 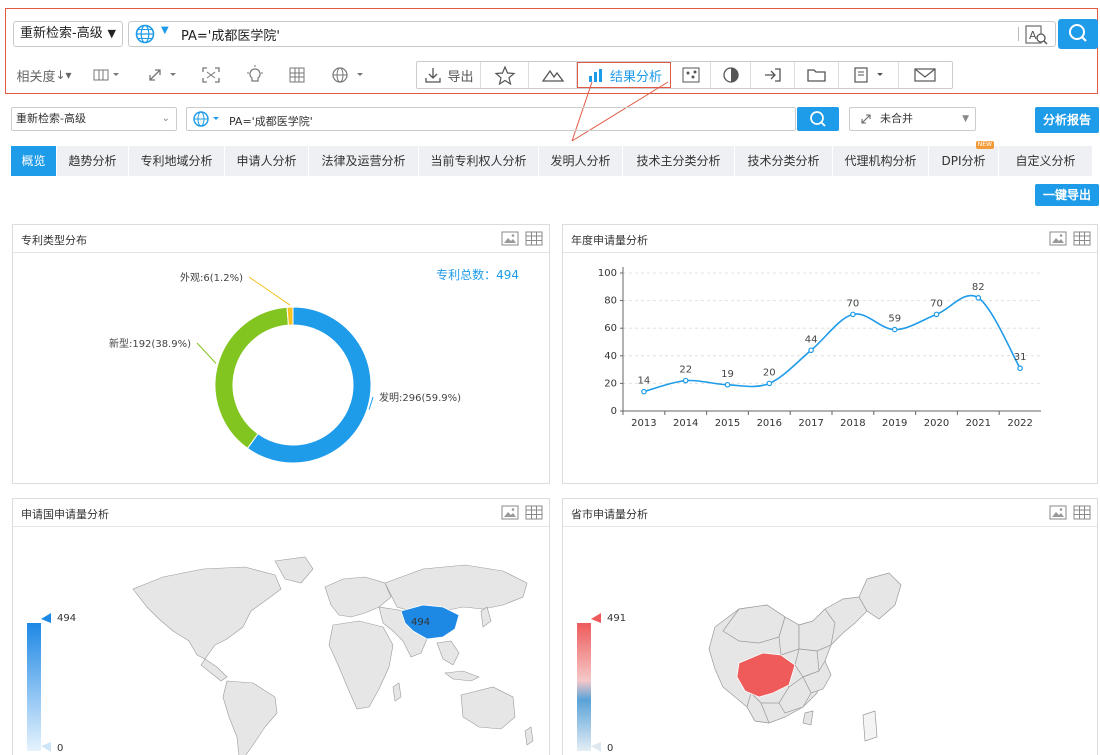 I want to click on y-tick-label: 40, so click(x=610, y=356).